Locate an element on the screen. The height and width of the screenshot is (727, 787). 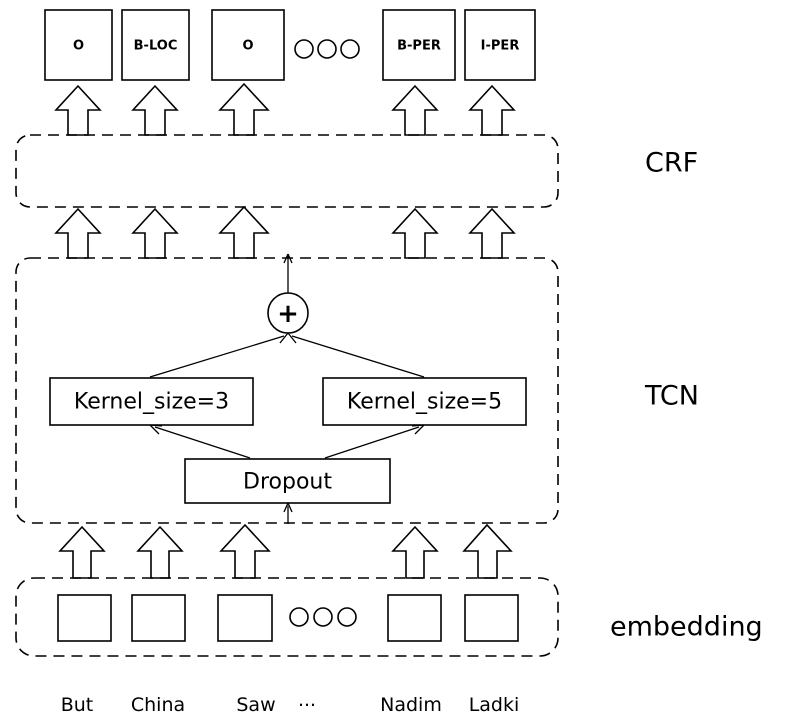
arrows-tcn-to-crf is located at coordinates (285, 232).